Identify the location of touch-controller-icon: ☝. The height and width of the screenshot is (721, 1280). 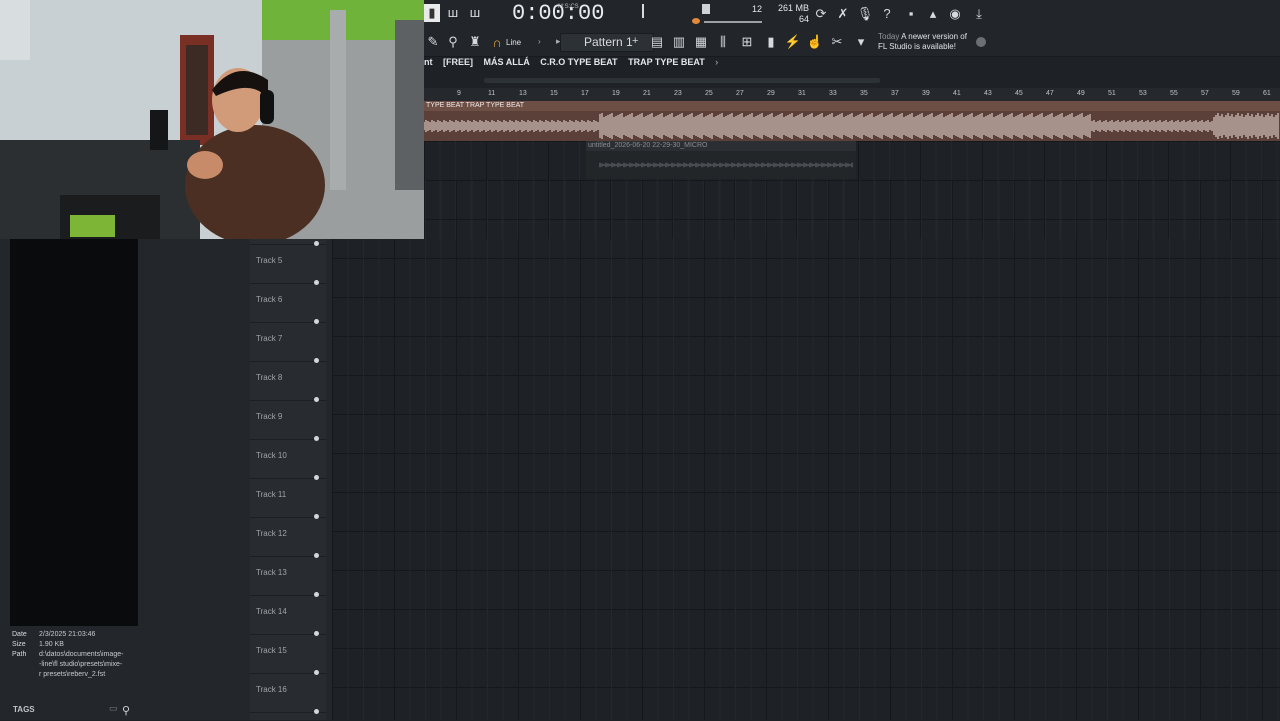
(815, 42).